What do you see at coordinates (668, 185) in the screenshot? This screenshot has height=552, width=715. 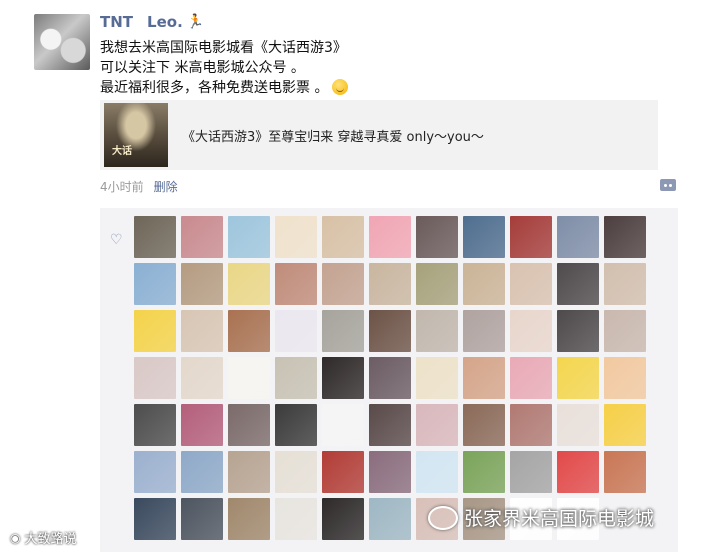 I see `comment-icon` at bounding box center [668, 185].